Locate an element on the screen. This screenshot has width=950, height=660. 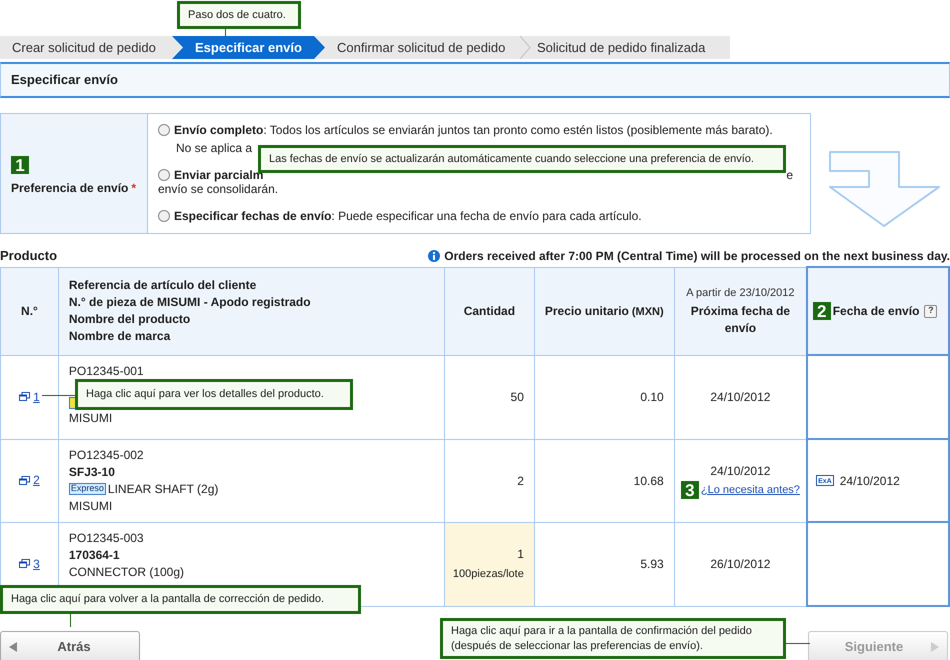
callout: Haga clic aquí para ir a la pantalla de confirmación del pedido (después de seleccionar las preferencias de envío). is located at coordinates (613, 638).